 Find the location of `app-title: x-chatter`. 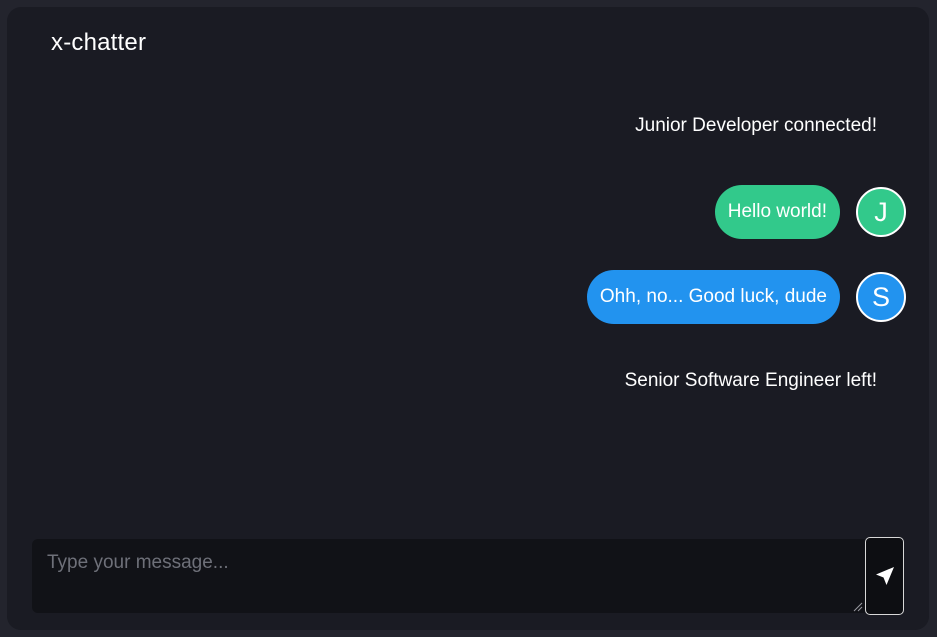

app-title: x-chatter is located at coordinates (99, 42).